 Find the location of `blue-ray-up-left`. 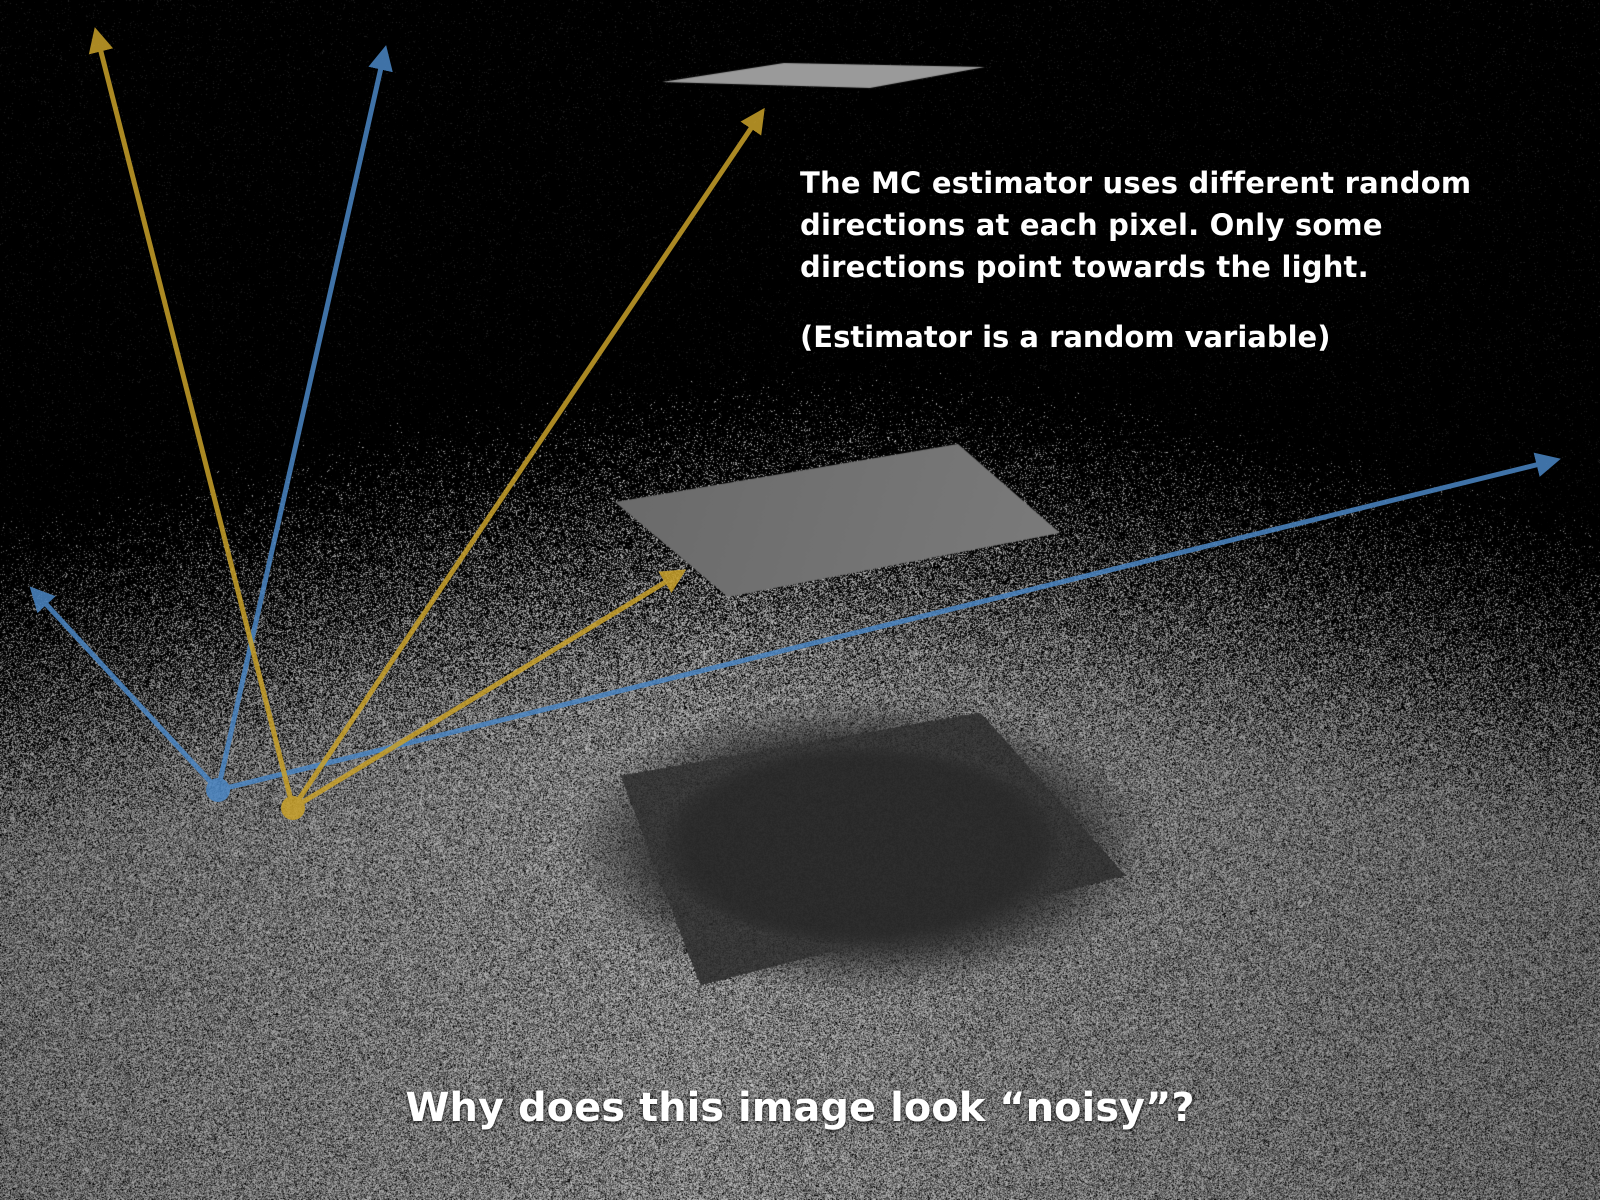

blue-ray-up-left is located at coordinates (124, 689).